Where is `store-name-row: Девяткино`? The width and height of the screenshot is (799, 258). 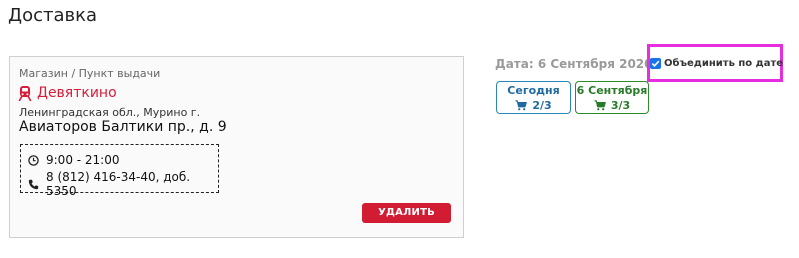 store-name-row: Девяткино is located at coordinates (67, 93).